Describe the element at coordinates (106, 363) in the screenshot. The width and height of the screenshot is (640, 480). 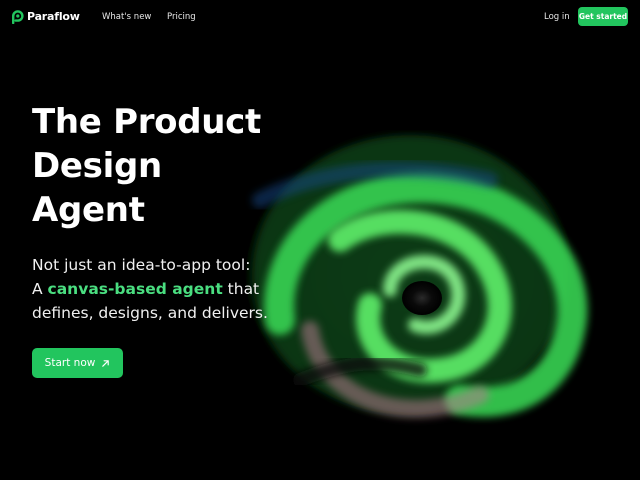
I see `arrow-up-right-icon` at that location.